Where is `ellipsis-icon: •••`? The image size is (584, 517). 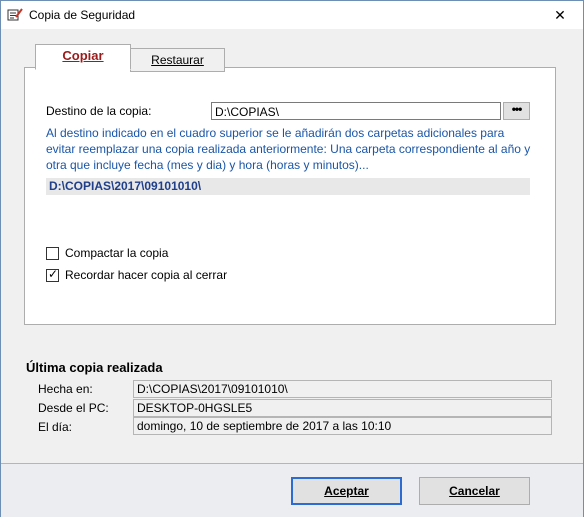
ellipsis-icon: ••• is located at coordinates (517, 109).